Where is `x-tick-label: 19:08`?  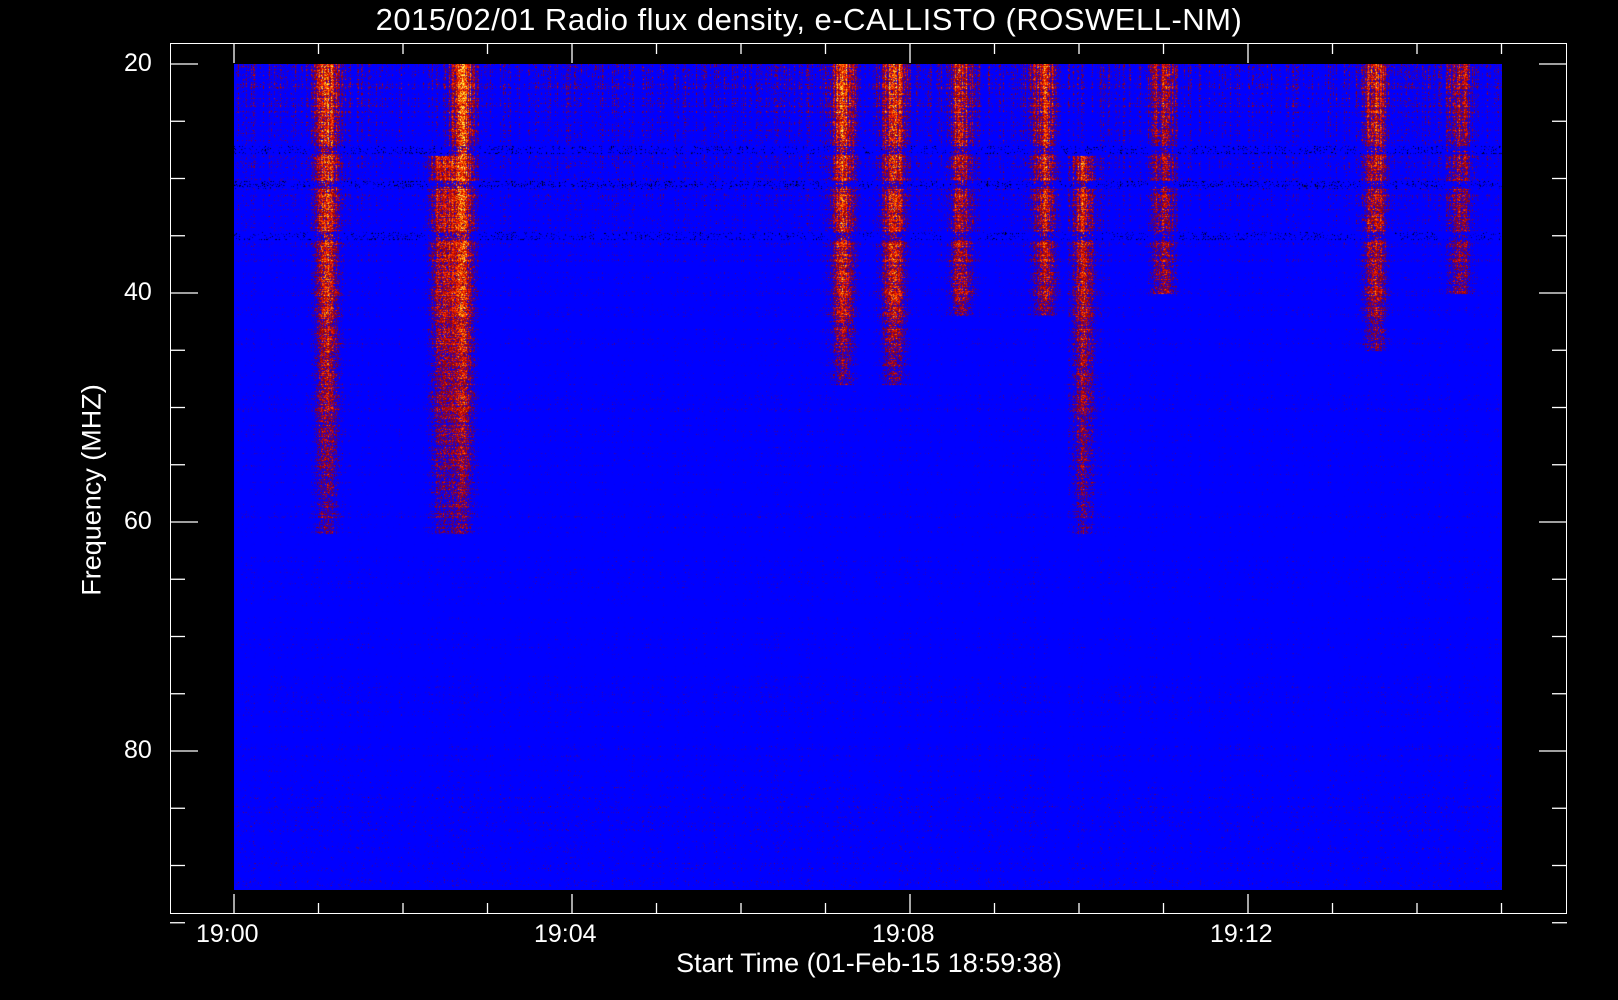
x-tick-label: 19:08 is located at coordinates (903, 934).